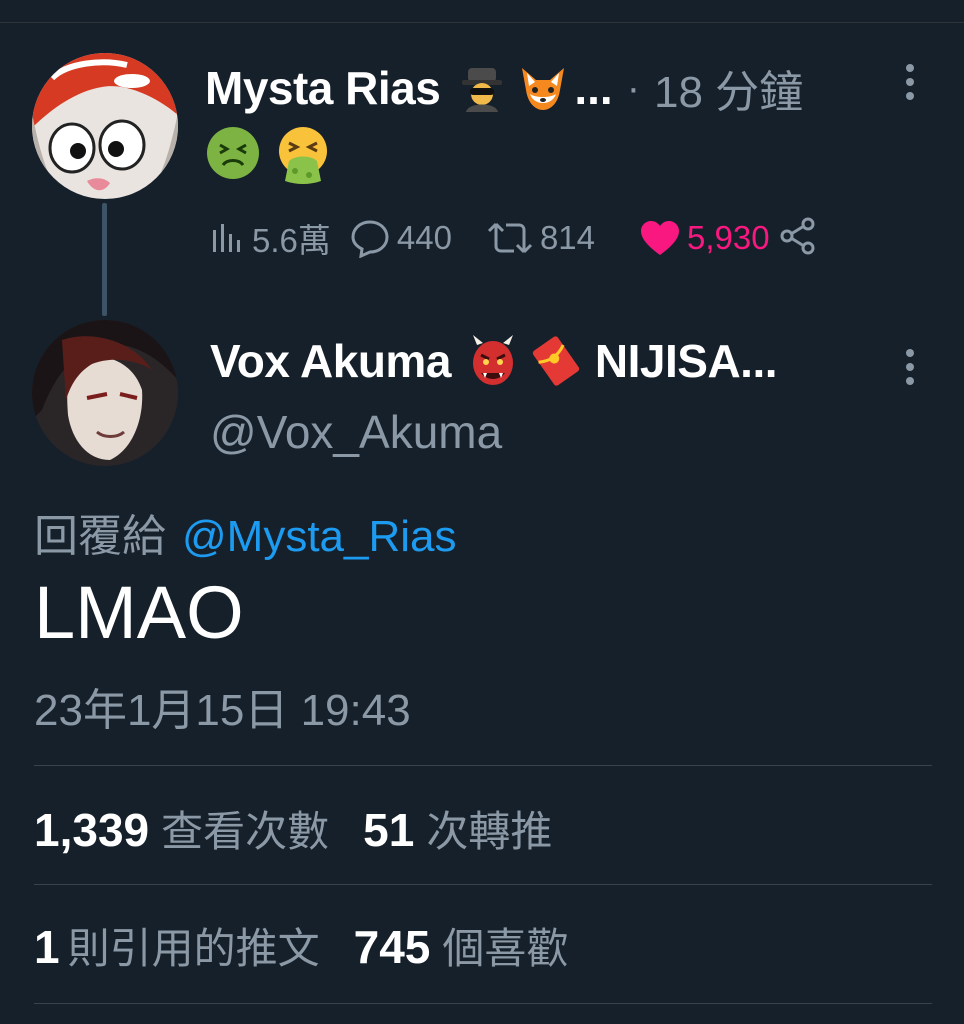 The height and width of the screenshot is (1024, 964). I want to click on metrics-row-quotes-likes: 1 則引用的推文 745 個喜歡, so click(318, 945).